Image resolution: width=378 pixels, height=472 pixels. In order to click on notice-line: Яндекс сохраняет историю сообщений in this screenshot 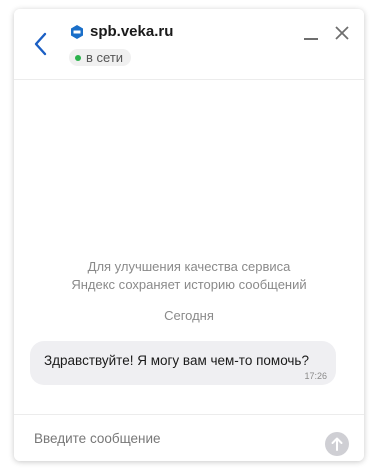, I will do `click(189, 284)`.